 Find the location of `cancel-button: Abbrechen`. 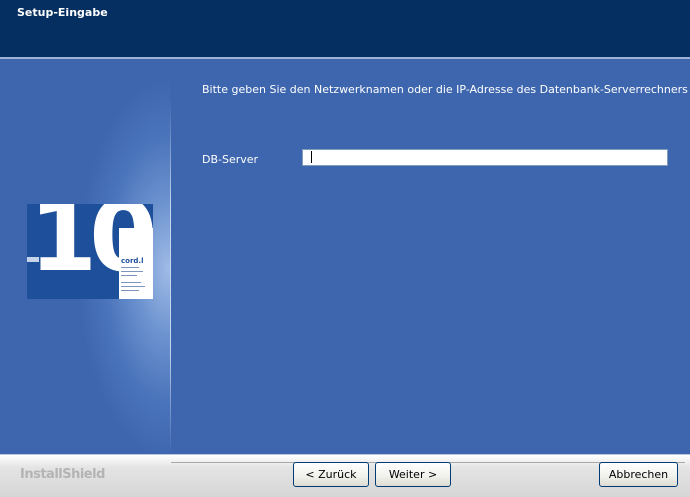

cancel-button: Abbrechen is located at coordinates (638, 474).